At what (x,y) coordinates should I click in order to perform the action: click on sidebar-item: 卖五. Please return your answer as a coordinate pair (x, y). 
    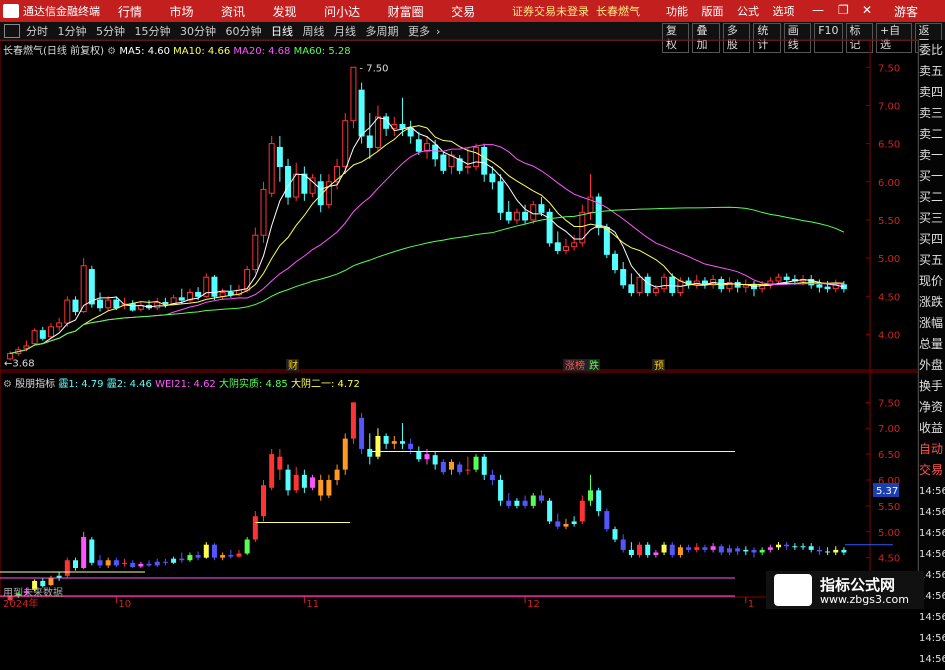
    Looking at the image, I should click on (932, 71).